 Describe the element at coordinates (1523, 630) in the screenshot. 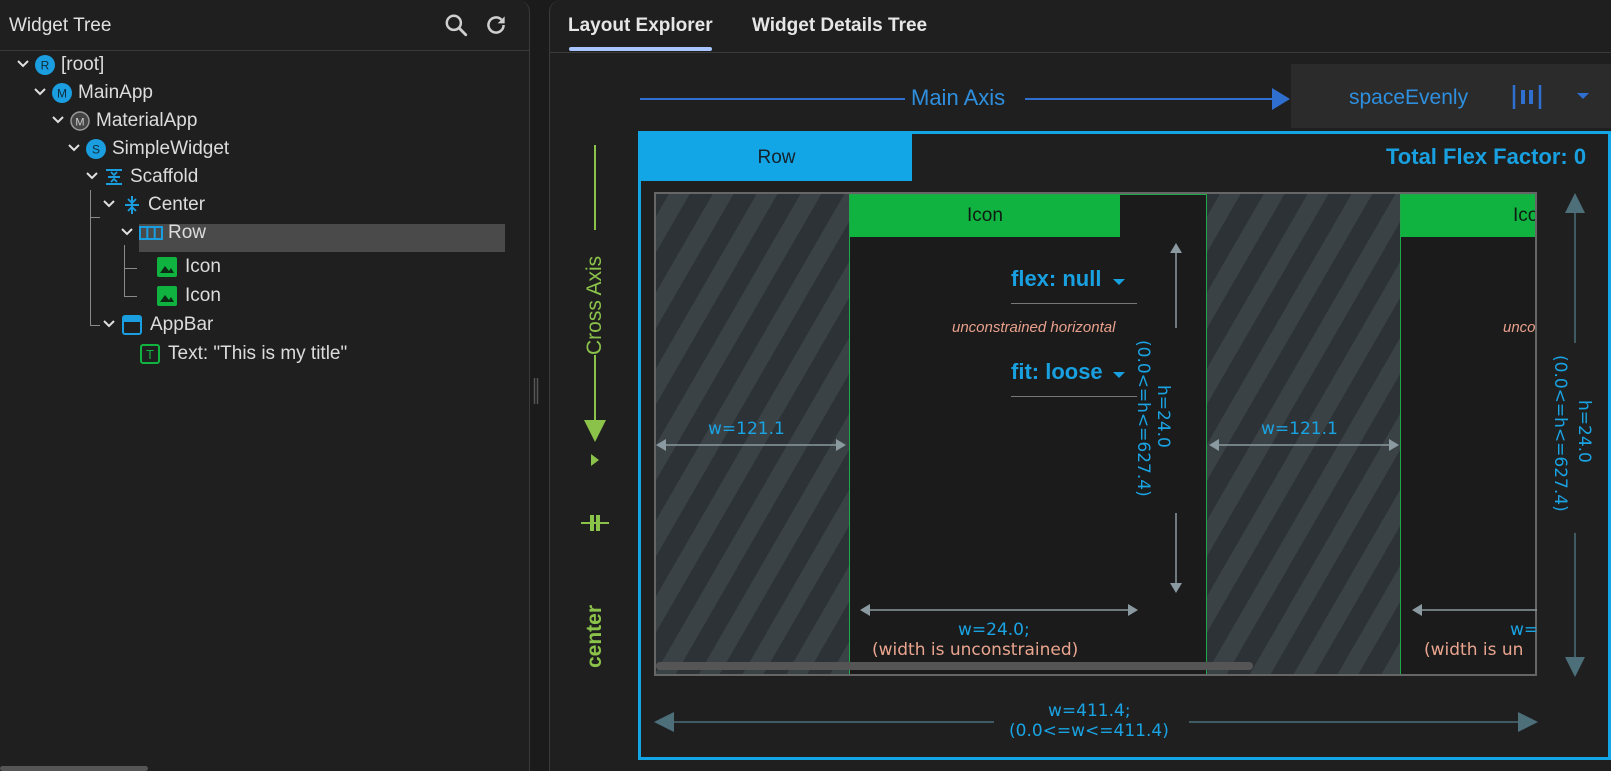

I see `child-width-value: w=` at that location.